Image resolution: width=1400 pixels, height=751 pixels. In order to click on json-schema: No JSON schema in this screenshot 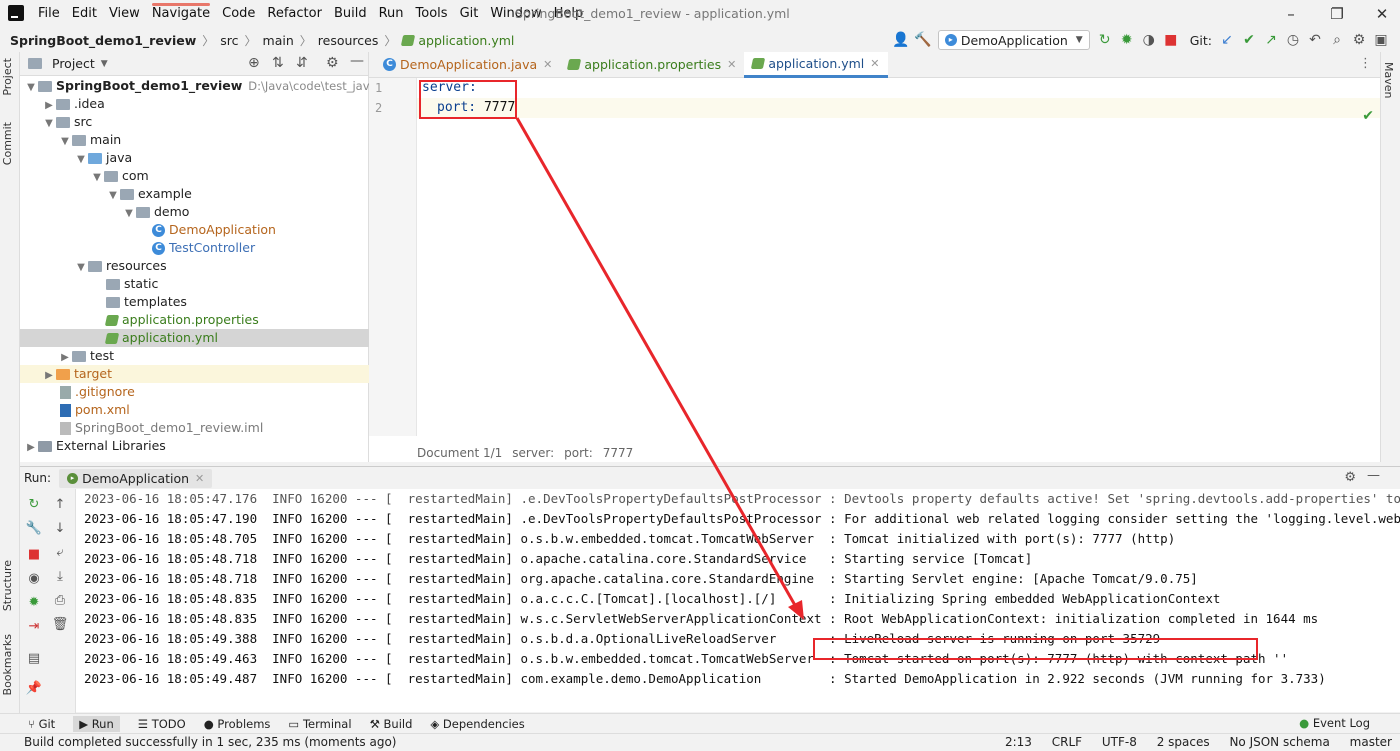, I will do `click(1279, 742)`.